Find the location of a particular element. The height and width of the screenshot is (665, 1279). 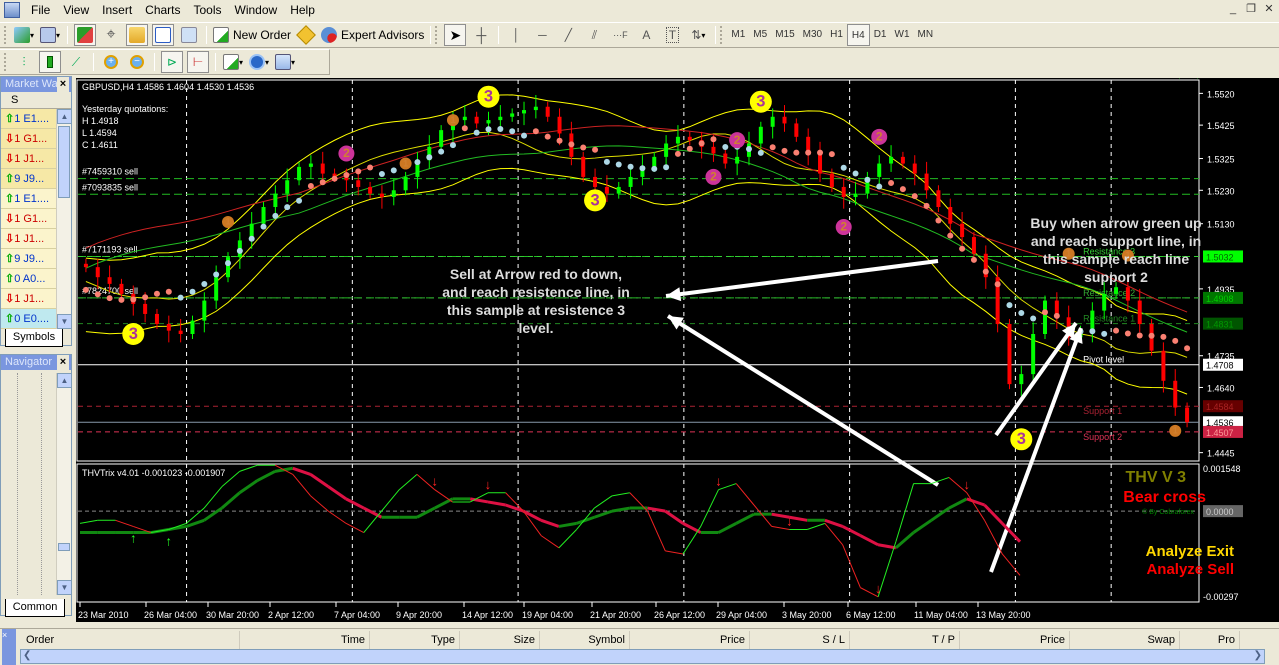

indicator-y-label: -0.00297 is located at coordinates (1221, 597).